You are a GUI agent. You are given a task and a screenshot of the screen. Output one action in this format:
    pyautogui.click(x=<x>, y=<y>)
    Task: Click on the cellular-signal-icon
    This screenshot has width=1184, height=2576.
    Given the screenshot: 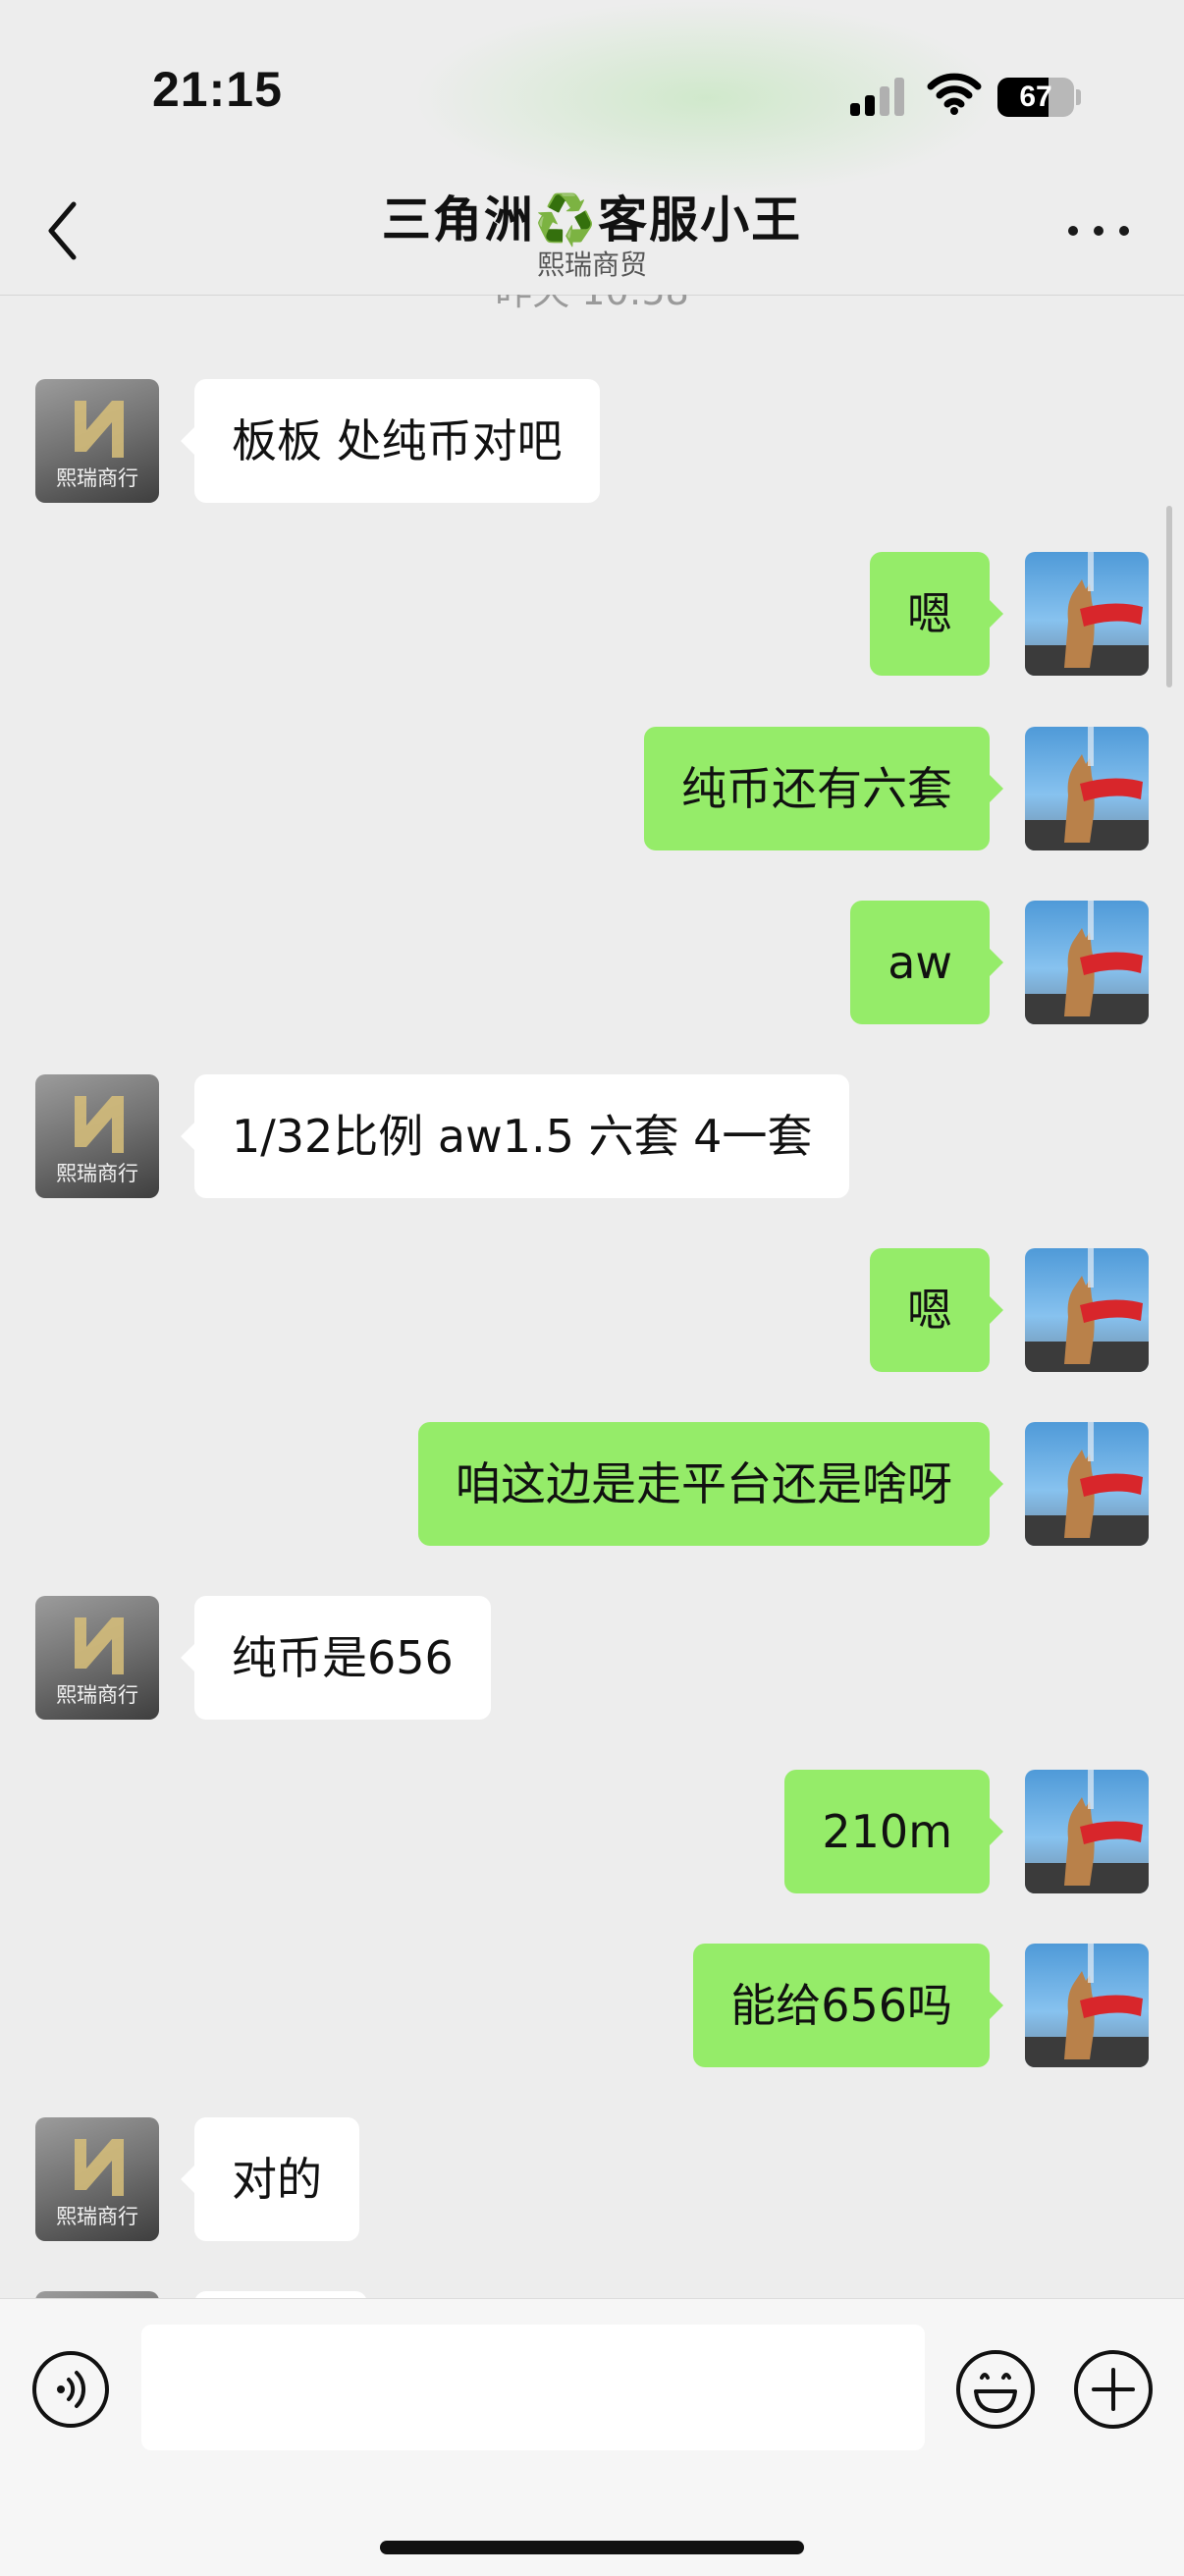 What is the action you would take?
    pyautogui.click(x=877, y=97)
    